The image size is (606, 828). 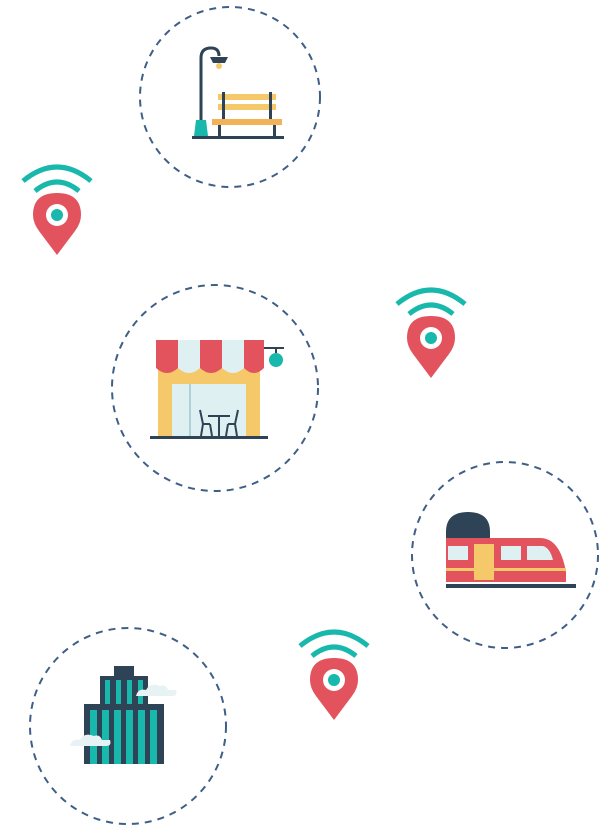 I want to click on building-icon, so click(x=123, y=715).